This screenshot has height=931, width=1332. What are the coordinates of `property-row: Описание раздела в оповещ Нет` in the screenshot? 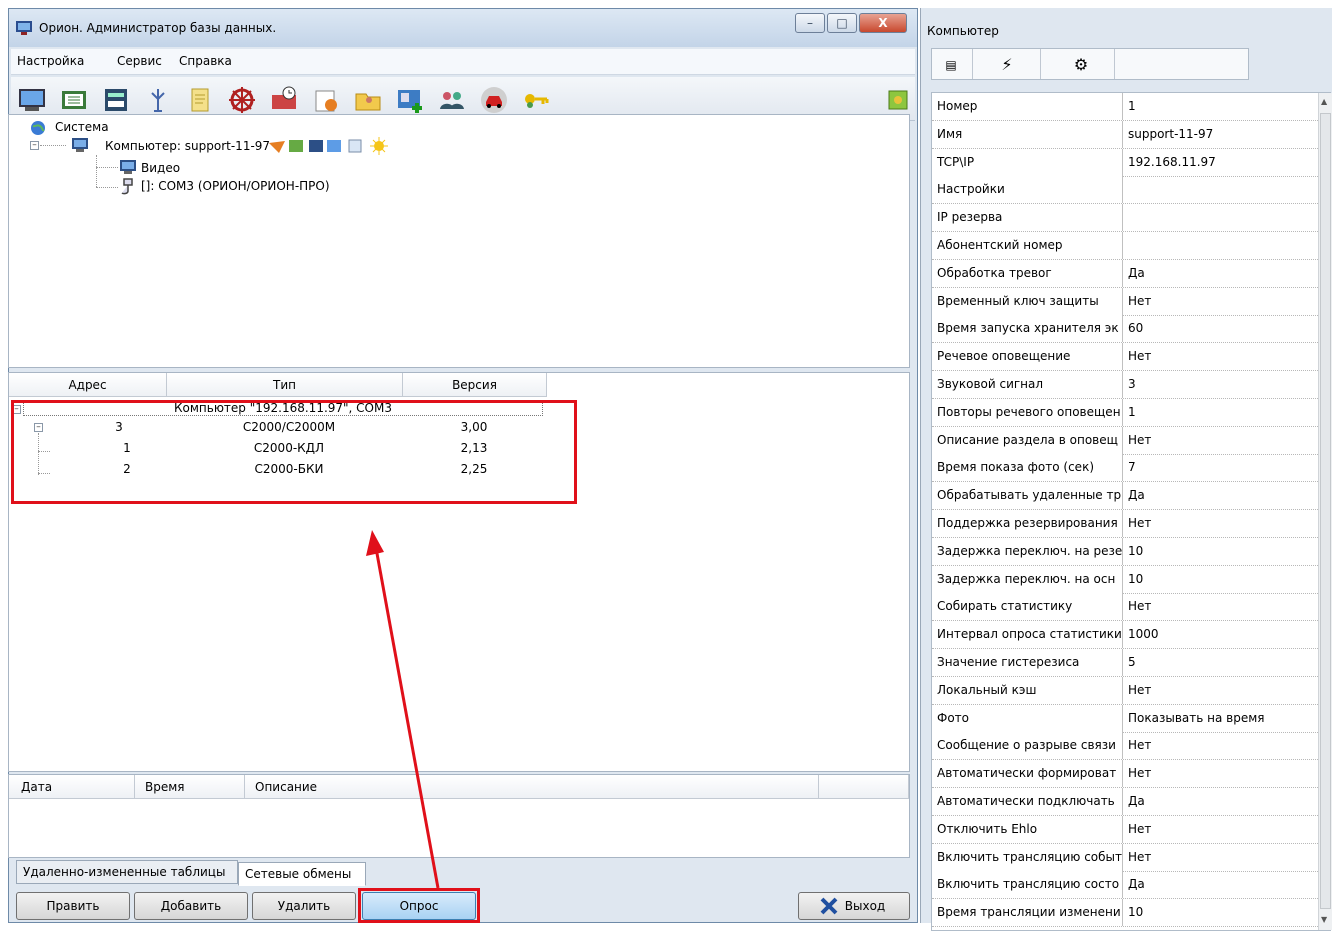 It's located at (1125, 440).